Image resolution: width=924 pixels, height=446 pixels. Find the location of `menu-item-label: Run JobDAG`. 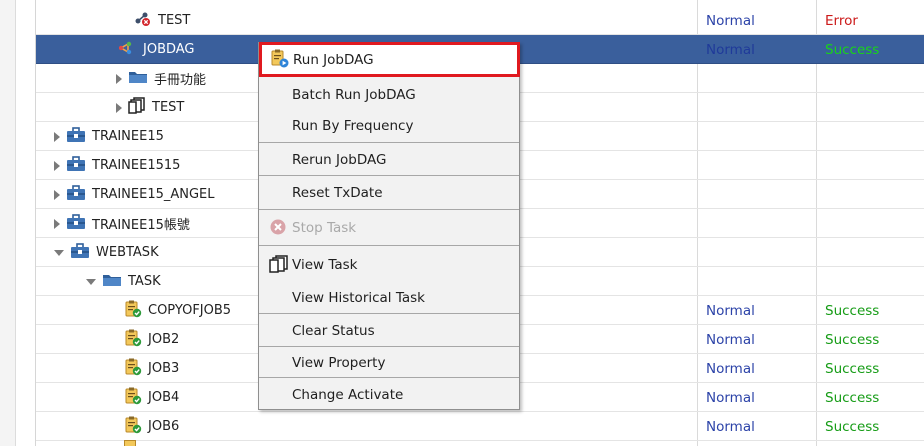

menu-item-label: Run JobDAG is located at coordinates (333, 60).